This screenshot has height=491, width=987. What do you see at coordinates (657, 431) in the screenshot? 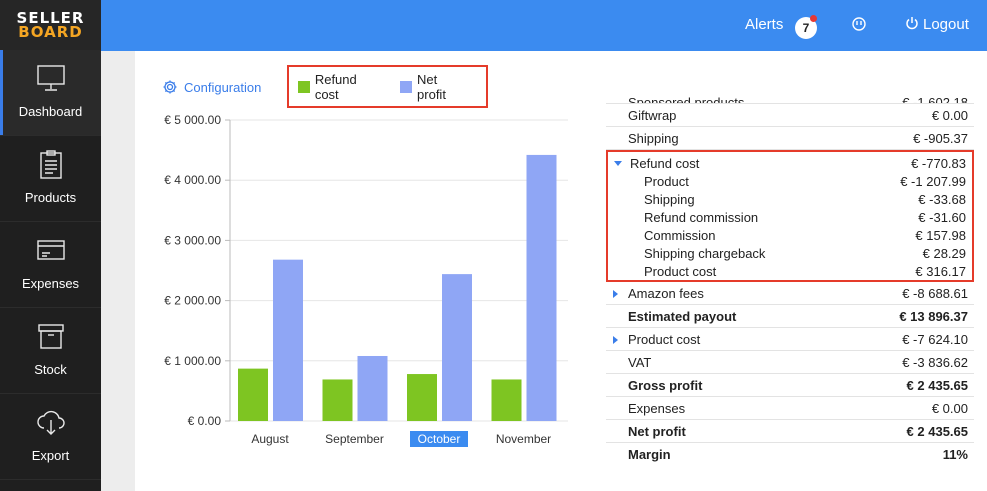
I see `row-label: Net profit` at bounding box center [657, 431].